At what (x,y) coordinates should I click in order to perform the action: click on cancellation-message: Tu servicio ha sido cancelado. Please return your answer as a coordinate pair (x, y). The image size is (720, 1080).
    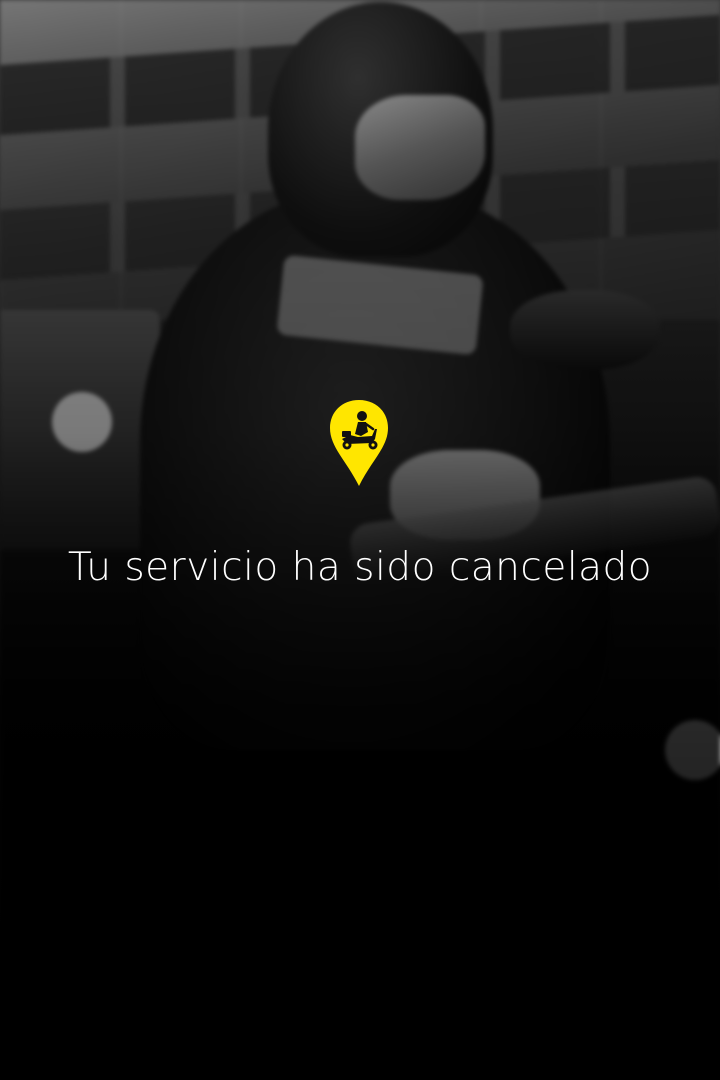
    Looking at the image, I should click on (360, 567).